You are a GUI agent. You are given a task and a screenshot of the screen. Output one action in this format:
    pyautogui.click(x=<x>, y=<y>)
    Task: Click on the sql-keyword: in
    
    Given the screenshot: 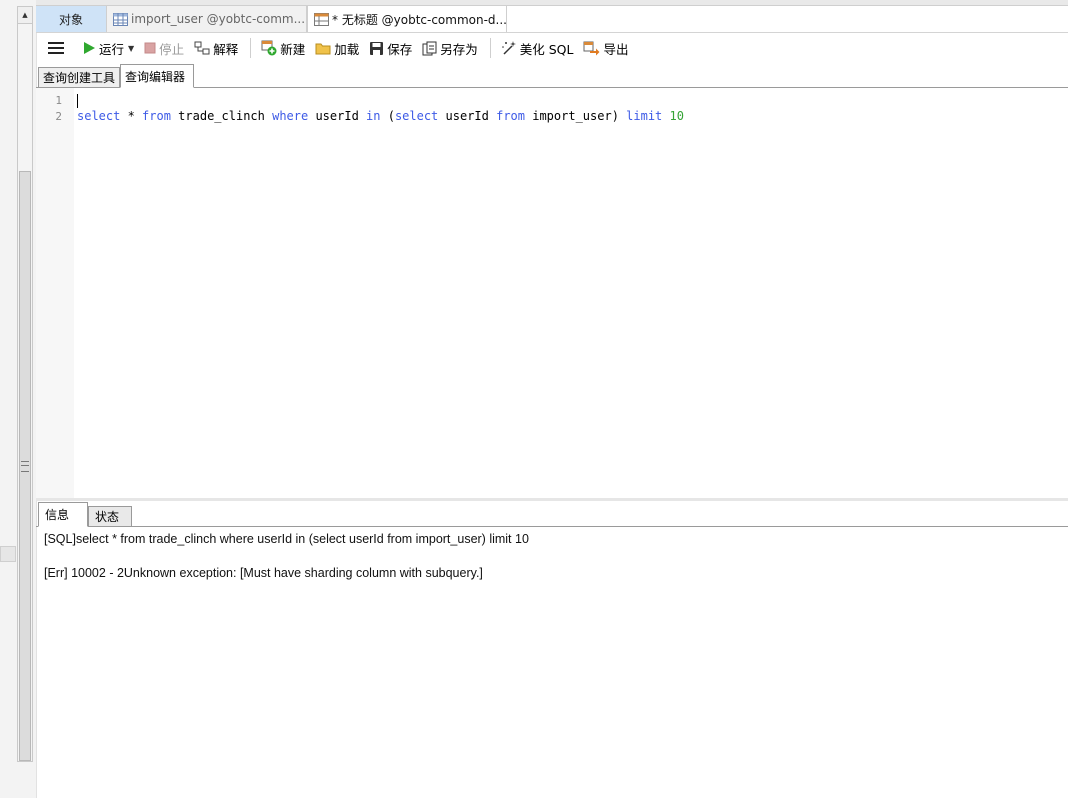 What is the action you would take?
    pyautogui.click(x=373, y=116)
    